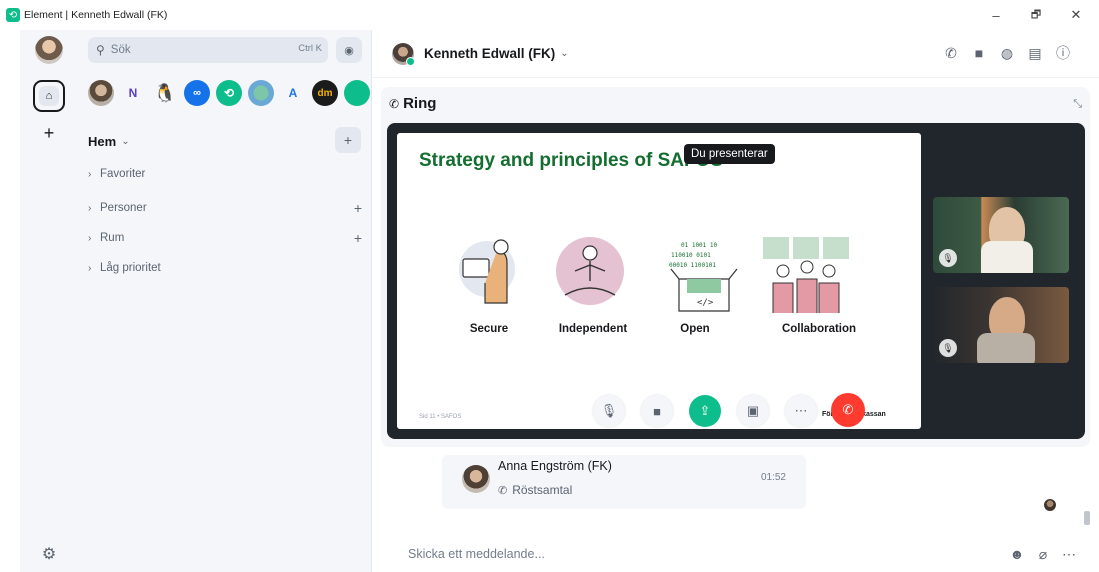  I want to click on close-window-button: ✕, so click(1076, 15).